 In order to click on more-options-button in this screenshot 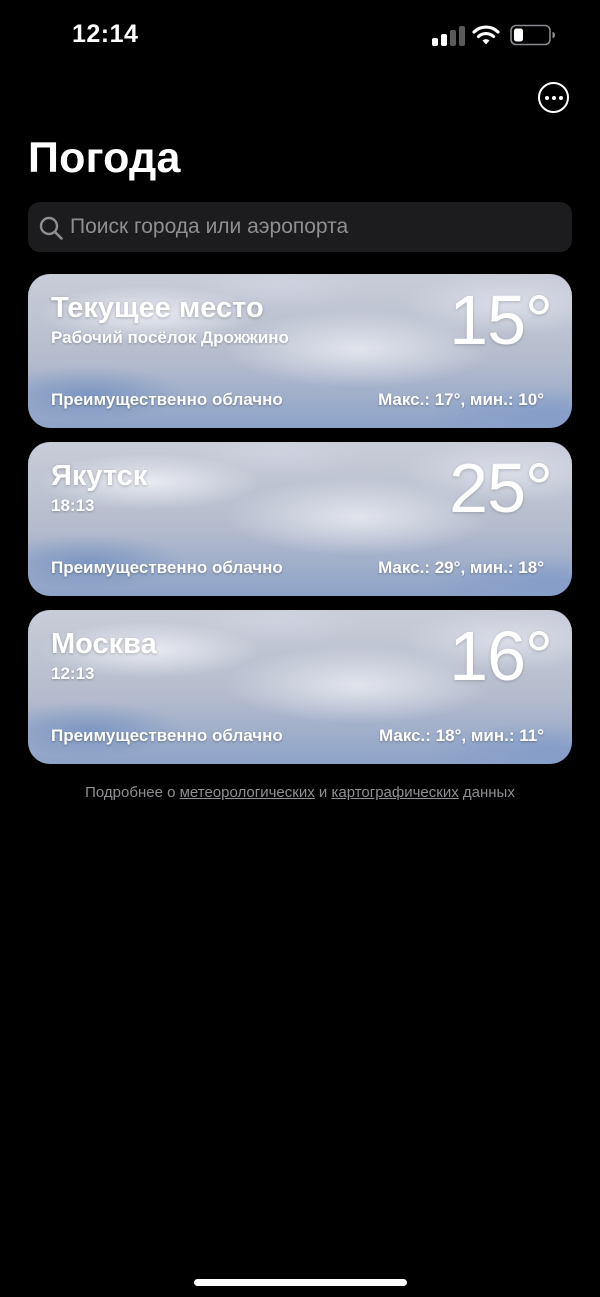, I will do `click(553, 97)`.